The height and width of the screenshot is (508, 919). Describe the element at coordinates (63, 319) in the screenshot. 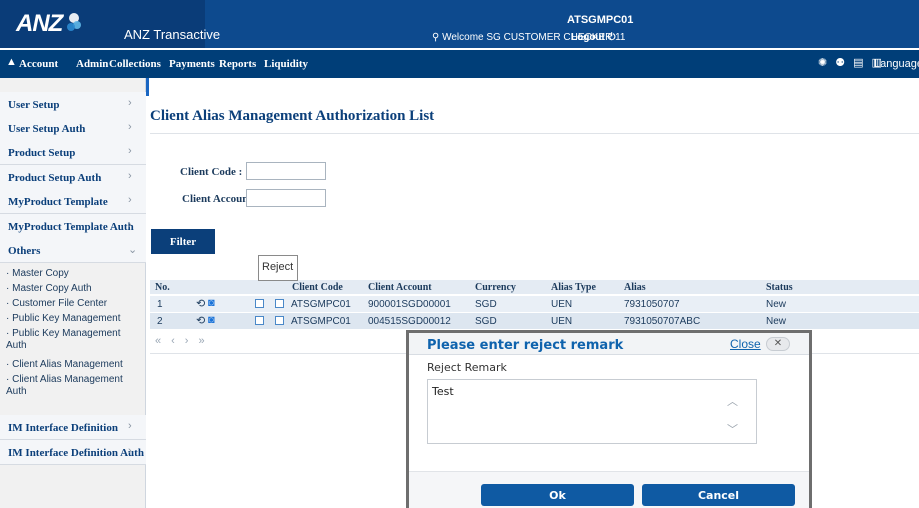

I see `submenu-item-public-key-management: · Public Key Management` at that location.